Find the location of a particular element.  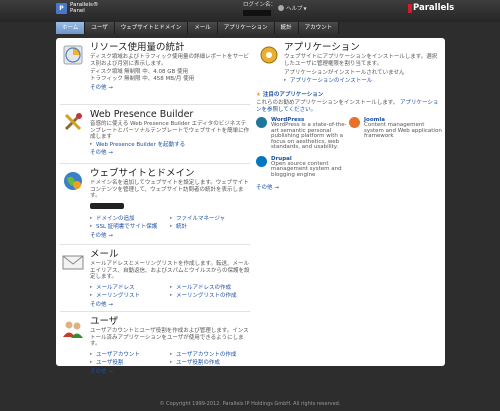

wpb-title: Web Presence Builder is located at coordinates (142, 114).